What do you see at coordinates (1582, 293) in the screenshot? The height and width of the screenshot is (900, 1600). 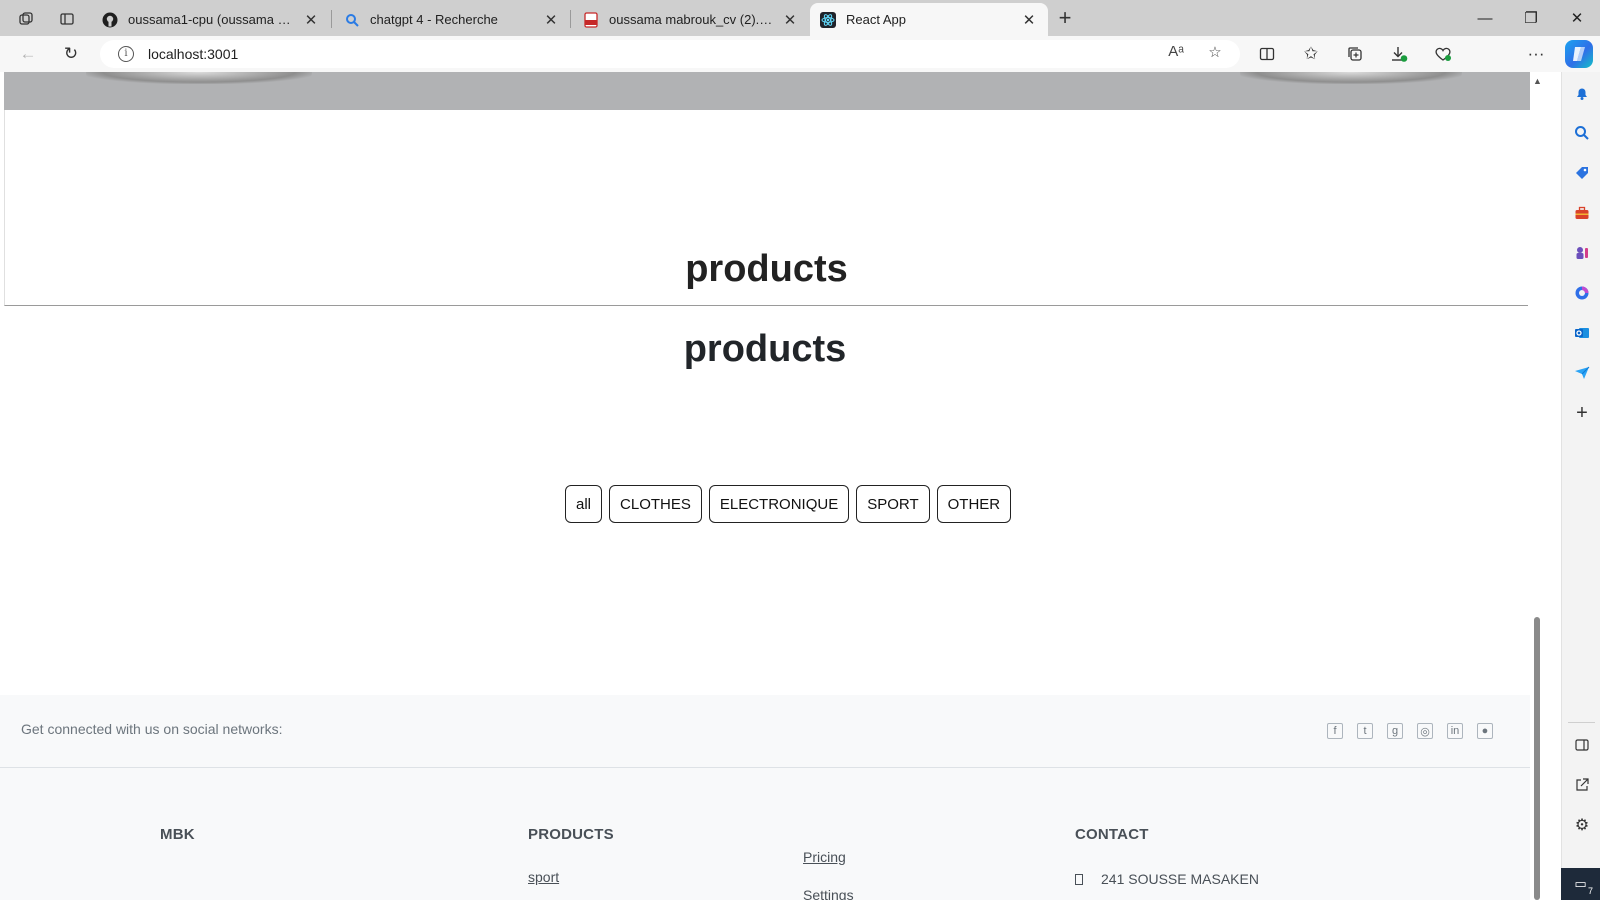 I see `microsoft-365-icon` at bounding box center [1582, 293].